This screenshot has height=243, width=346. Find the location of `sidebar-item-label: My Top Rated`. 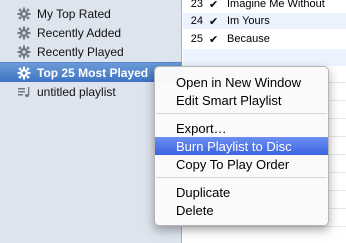

sidebar-item-label: My Top Rated is located at coordinates (74, 14).